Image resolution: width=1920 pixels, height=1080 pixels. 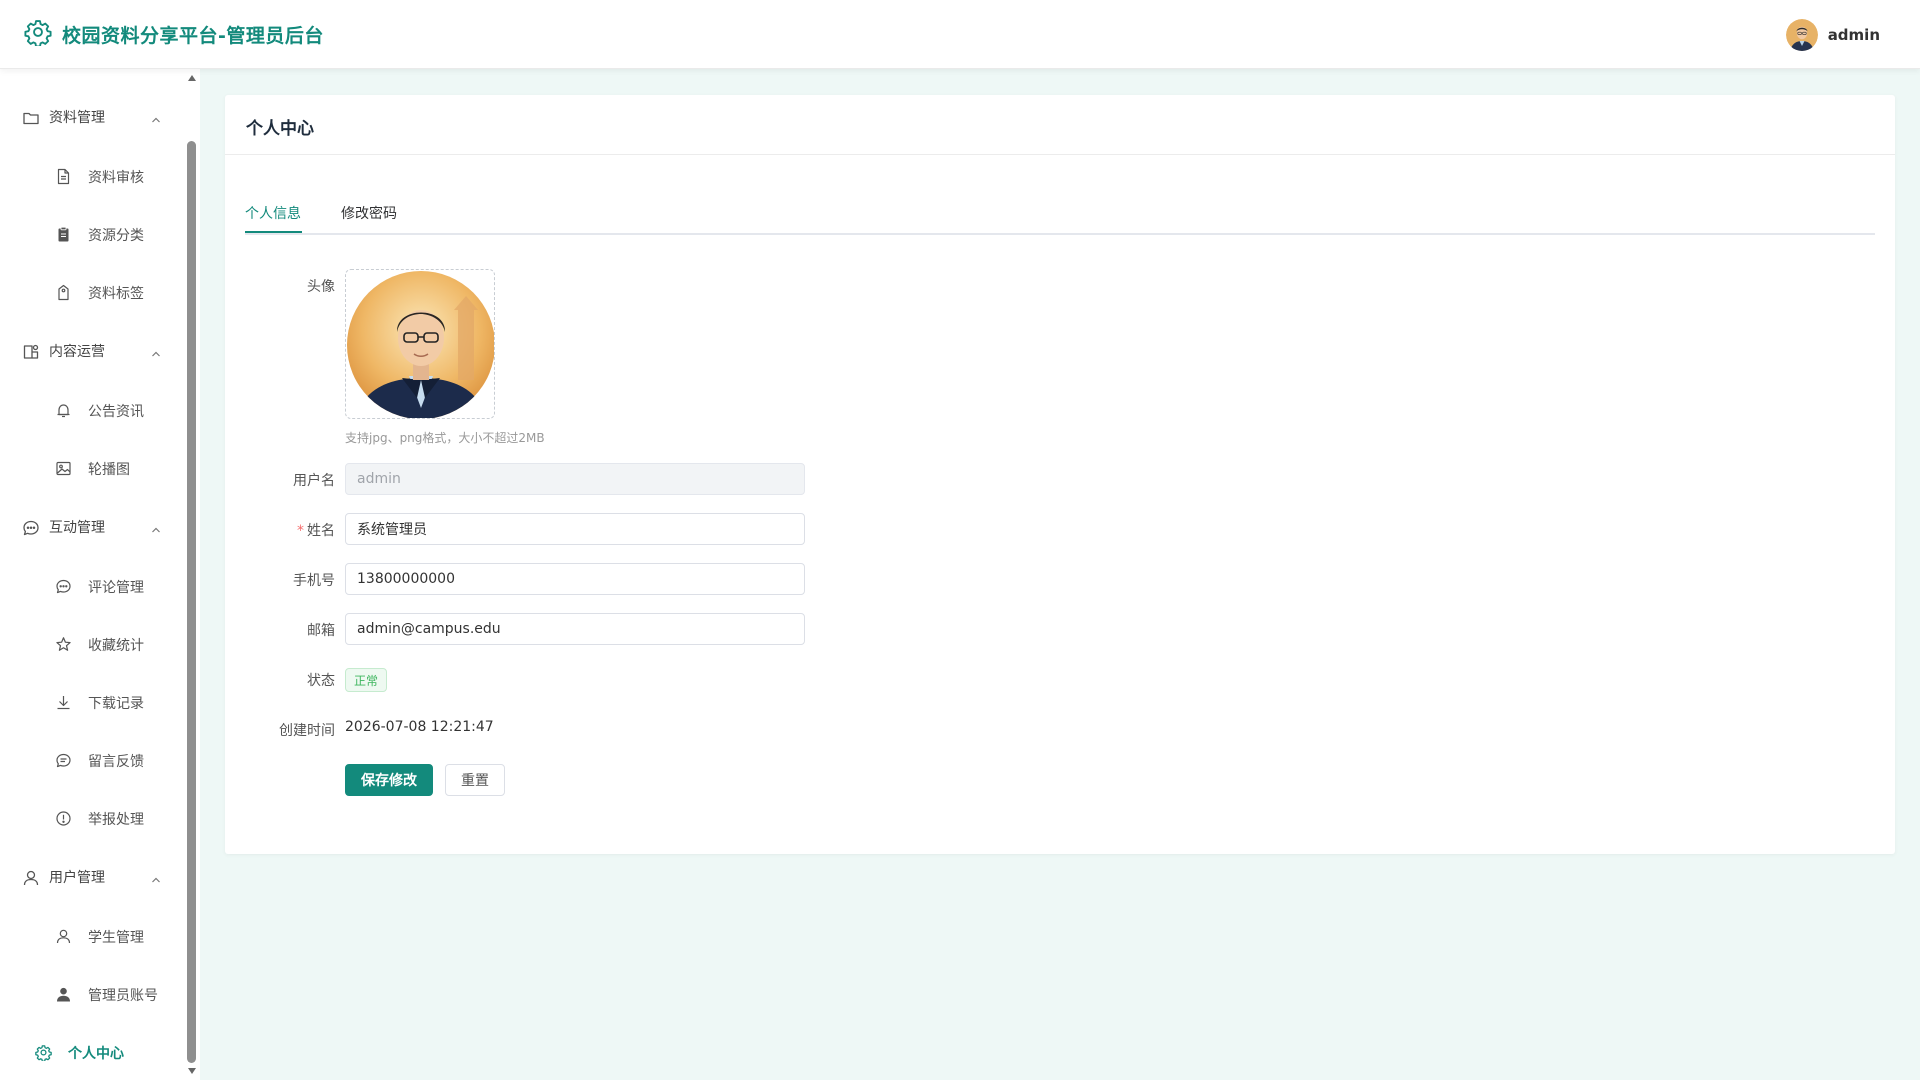 I want to click on sidebar-item-feedback: 留言反馈, so click(x=93, y=761).